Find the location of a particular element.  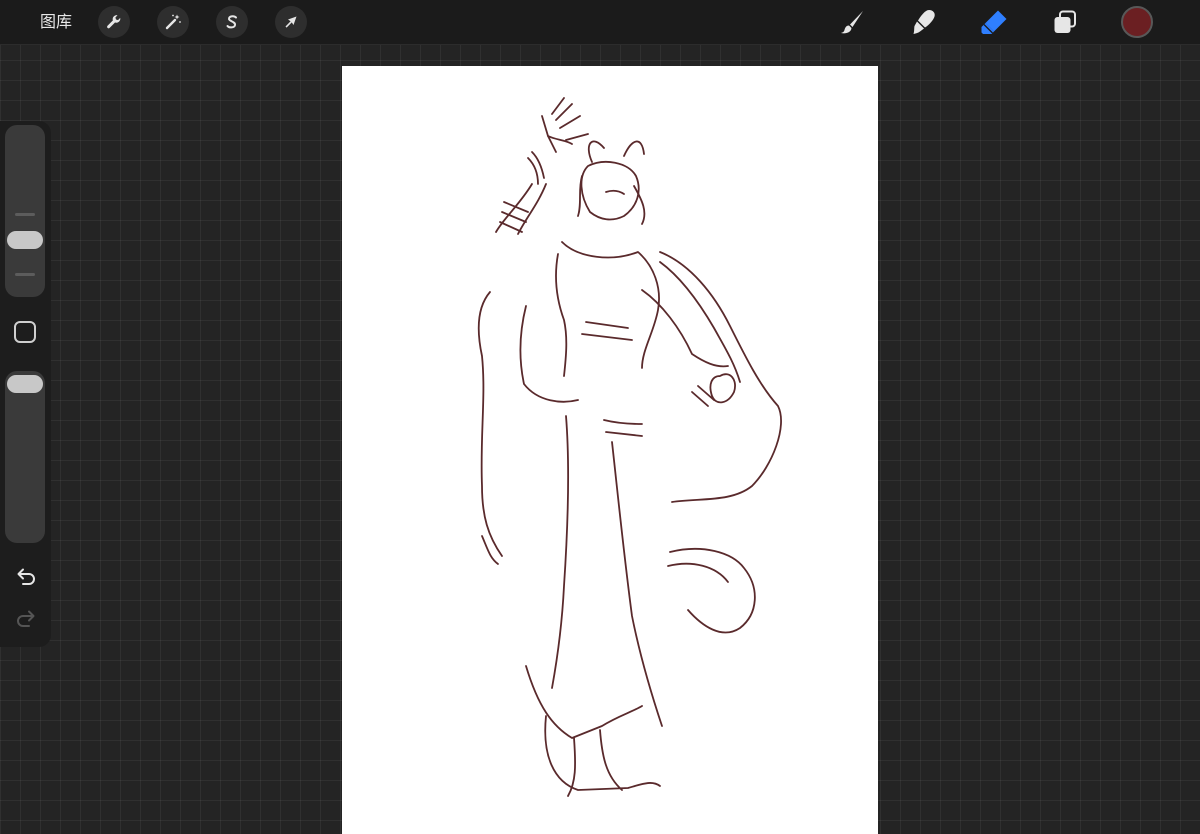

undo-icon is located at coordinates (26, 576).